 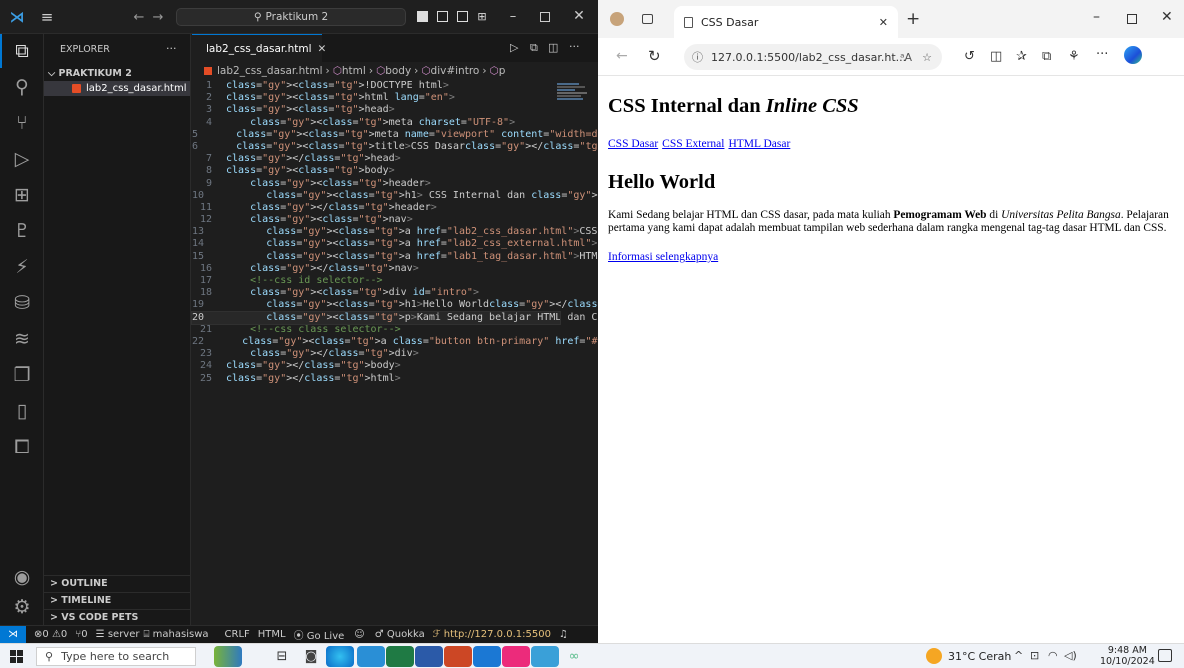 What do you see at coordinates (979, 656) in the screenshot?
I see `weather-text: 31°C Cerah` at bounding box center [979, 656].